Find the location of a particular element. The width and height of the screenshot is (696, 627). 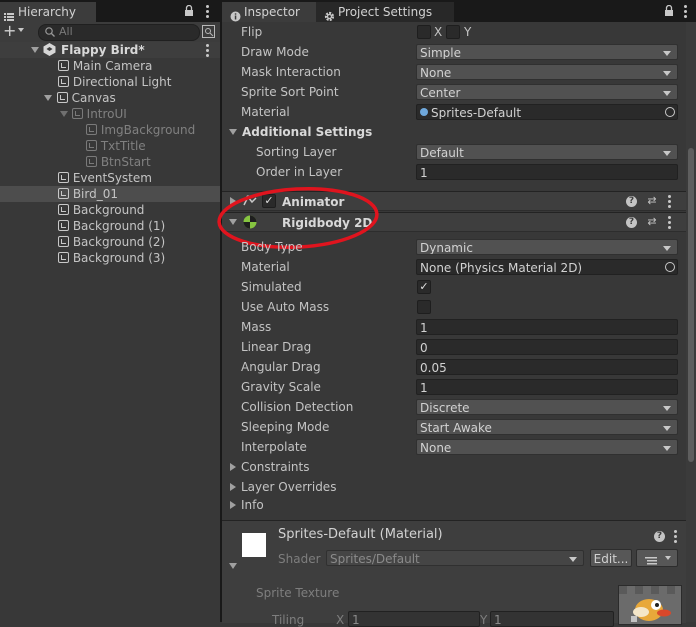

gravity-scale-label: Gravity Scale is located at coordinates (281, 387).